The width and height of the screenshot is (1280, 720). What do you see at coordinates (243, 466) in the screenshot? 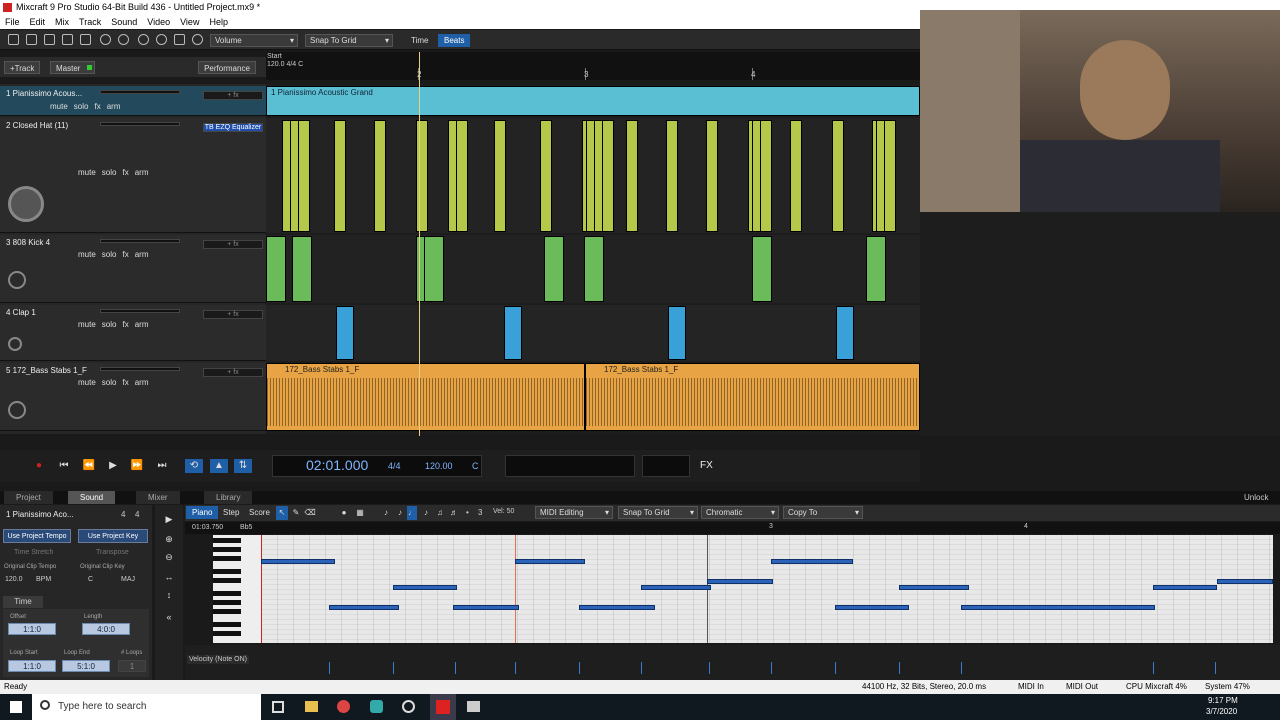
I see `count-in-icon: ⇅` at bounding box center [243, 466].